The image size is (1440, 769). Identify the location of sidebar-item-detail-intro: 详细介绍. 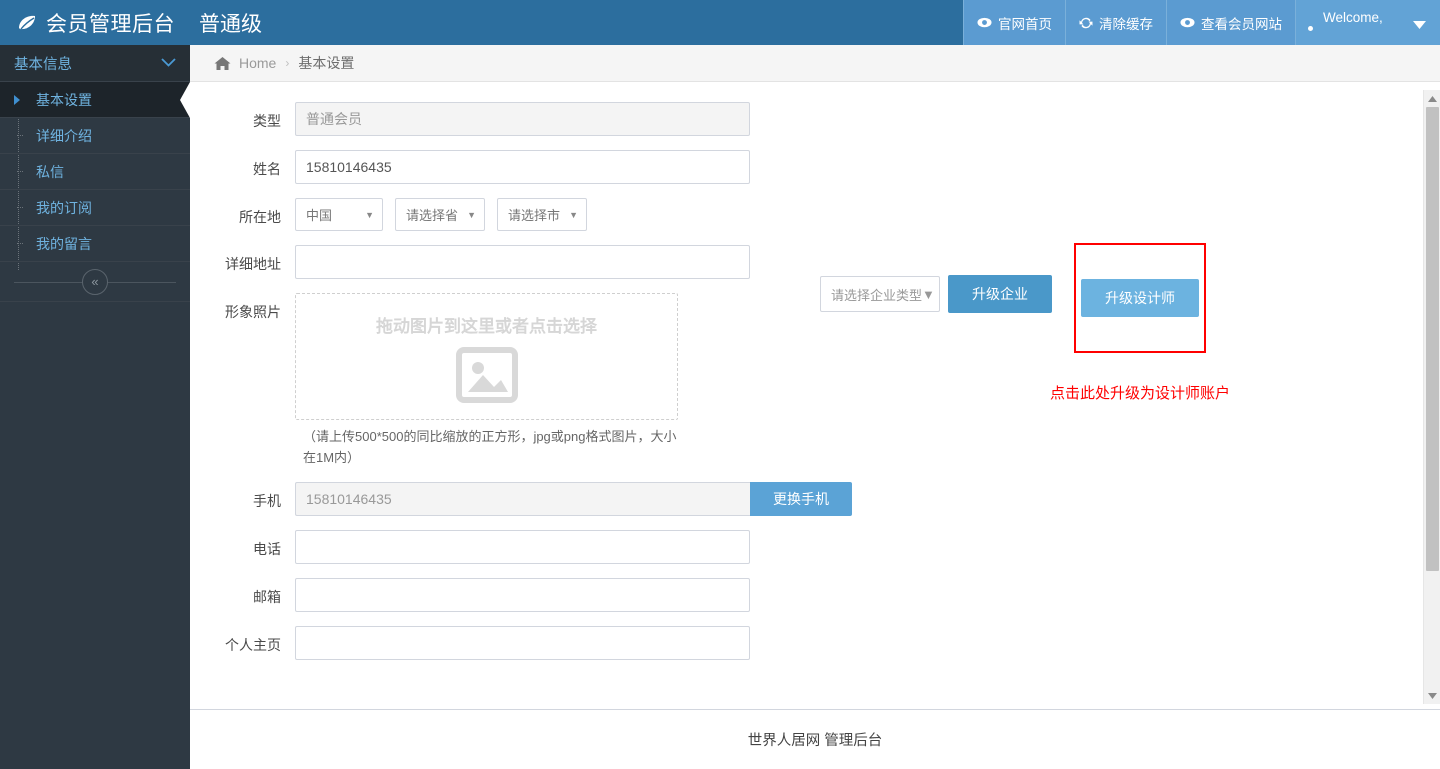
(95, 136).